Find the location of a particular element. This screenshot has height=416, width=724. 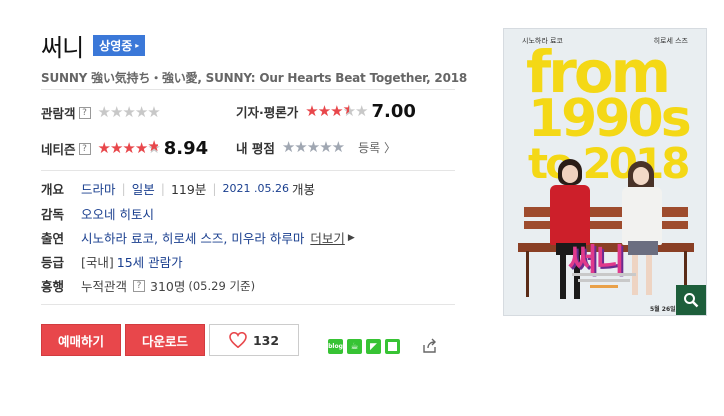

movie-title: 써니 is located at coordinates (62, 48).